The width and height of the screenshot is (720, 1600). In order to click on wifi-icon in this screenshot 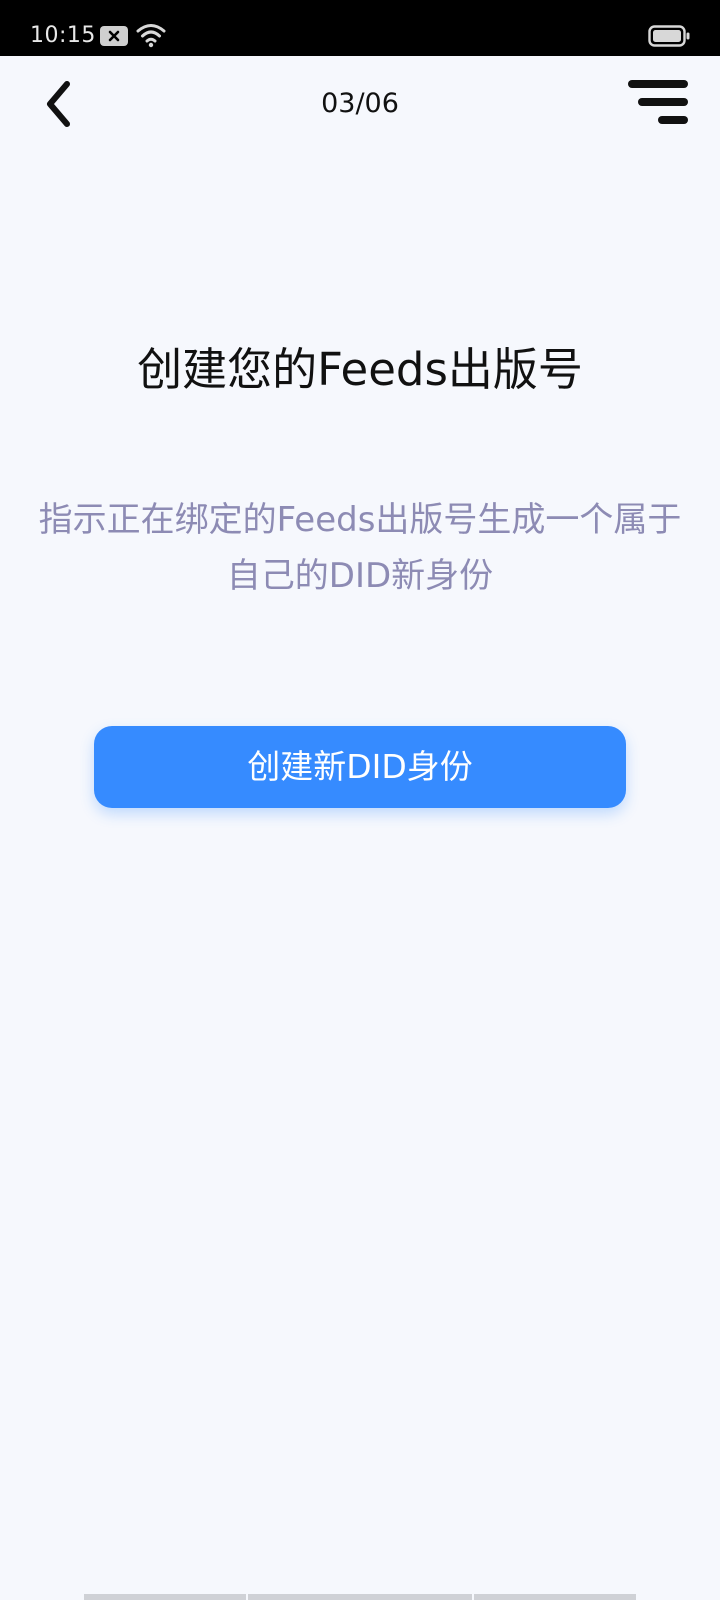, I will do `click(151, 36)`.